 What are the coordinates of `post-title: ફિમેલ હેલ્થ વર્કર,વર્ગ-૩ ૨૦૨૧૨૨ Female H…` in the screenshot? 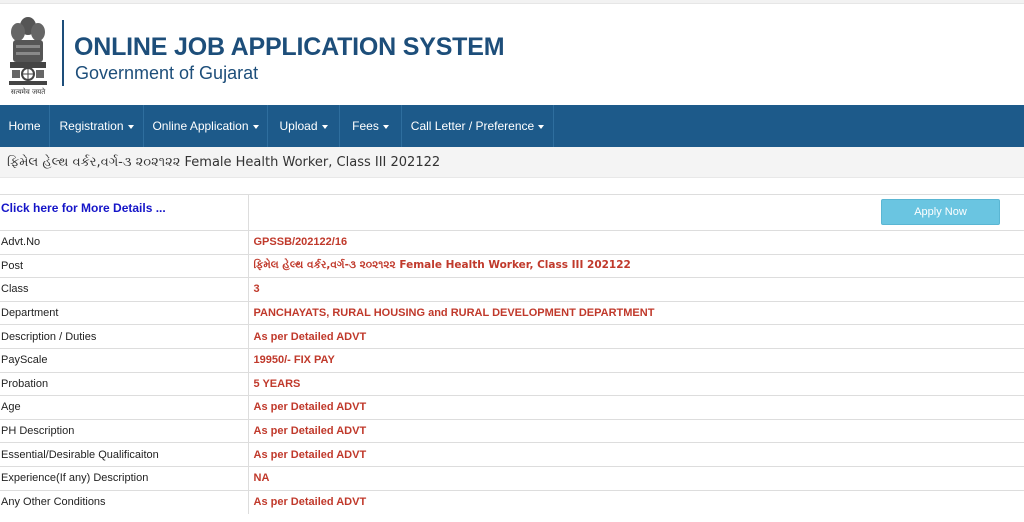 It's located at (224, 162).